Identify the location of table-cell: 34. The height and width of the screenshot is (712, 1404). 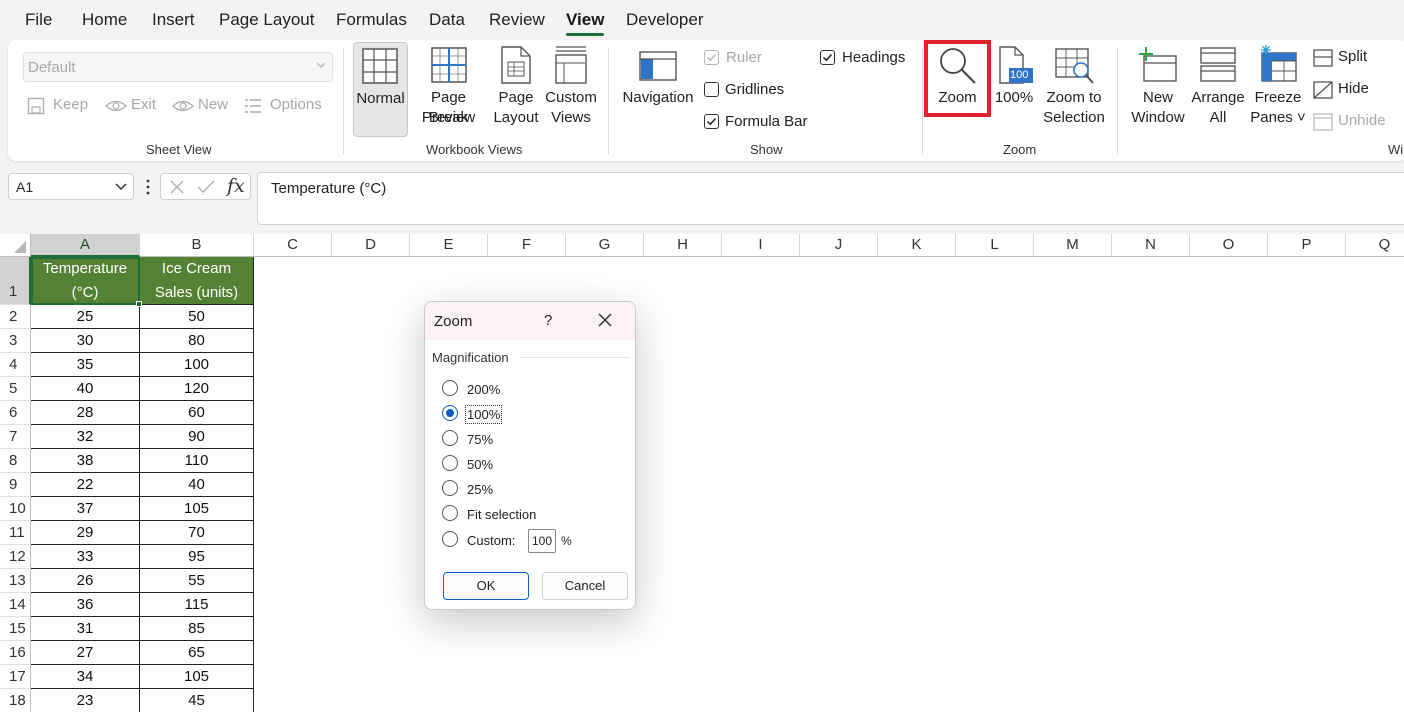
(85, 677).